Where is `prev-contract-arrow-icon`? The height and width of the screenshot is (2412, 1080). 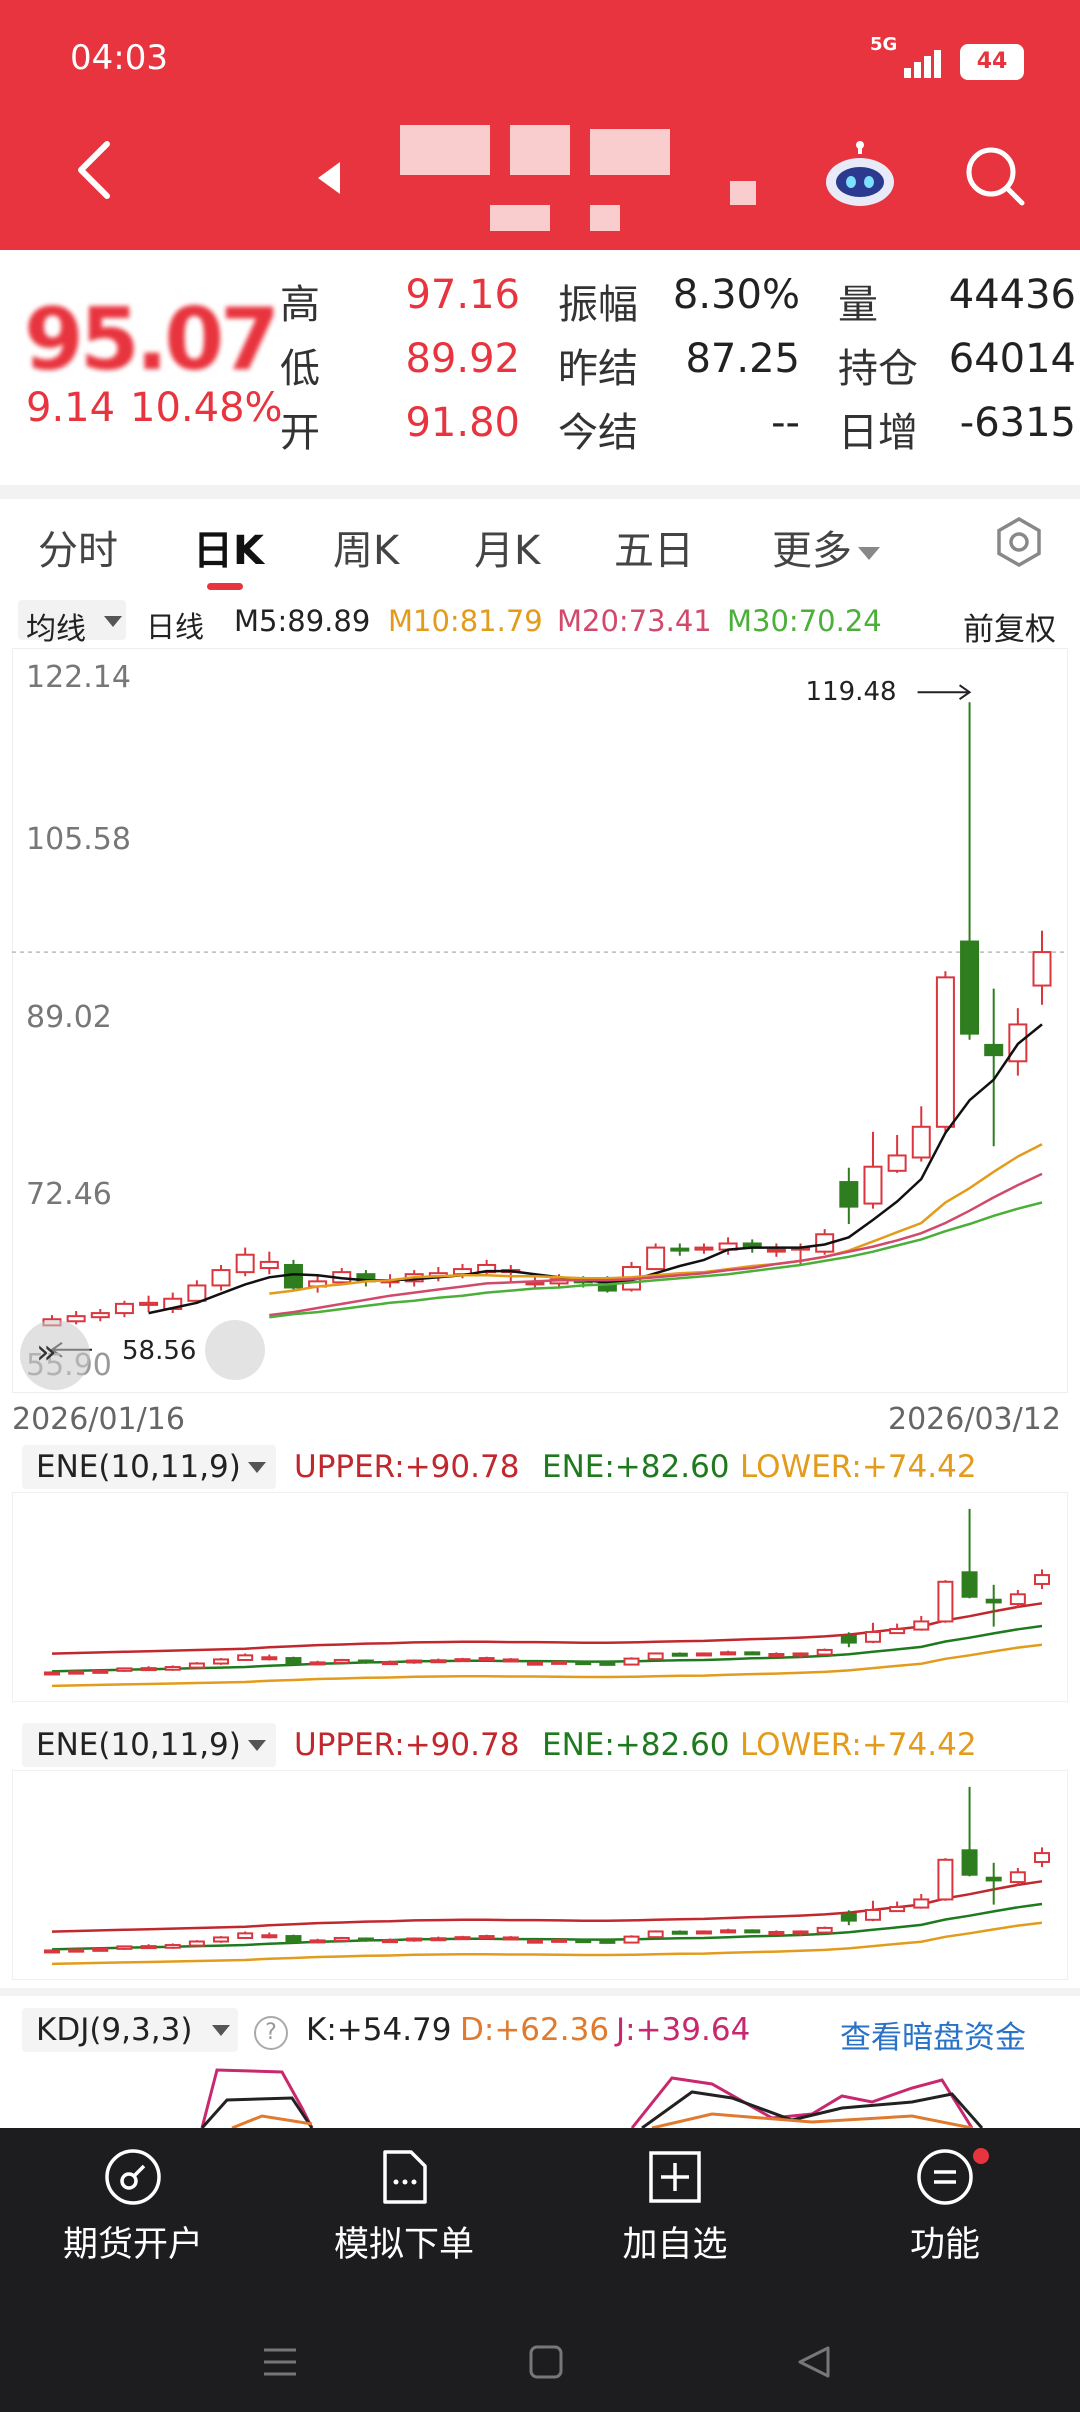
prev-contract-arrow-icon is located at coordinates (329, 178).